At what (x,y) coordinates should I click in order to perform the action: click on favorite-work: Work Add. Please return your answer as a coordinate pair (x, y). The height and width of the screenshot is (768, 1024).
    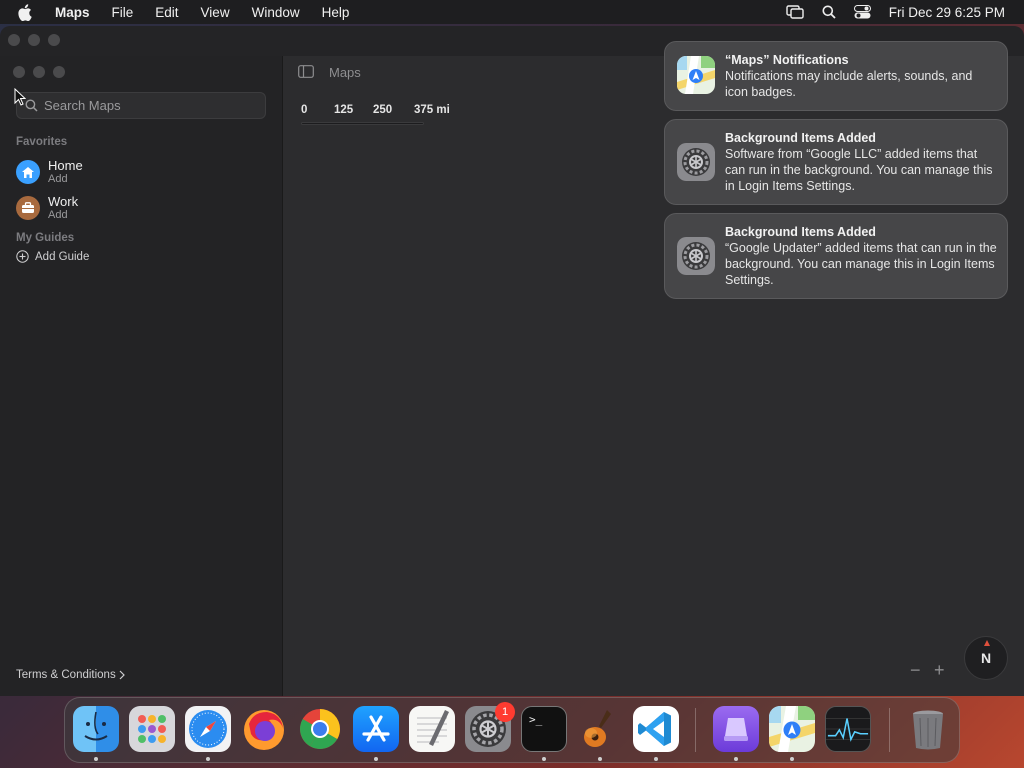
    Looking at the image, I should click on (141, 208).